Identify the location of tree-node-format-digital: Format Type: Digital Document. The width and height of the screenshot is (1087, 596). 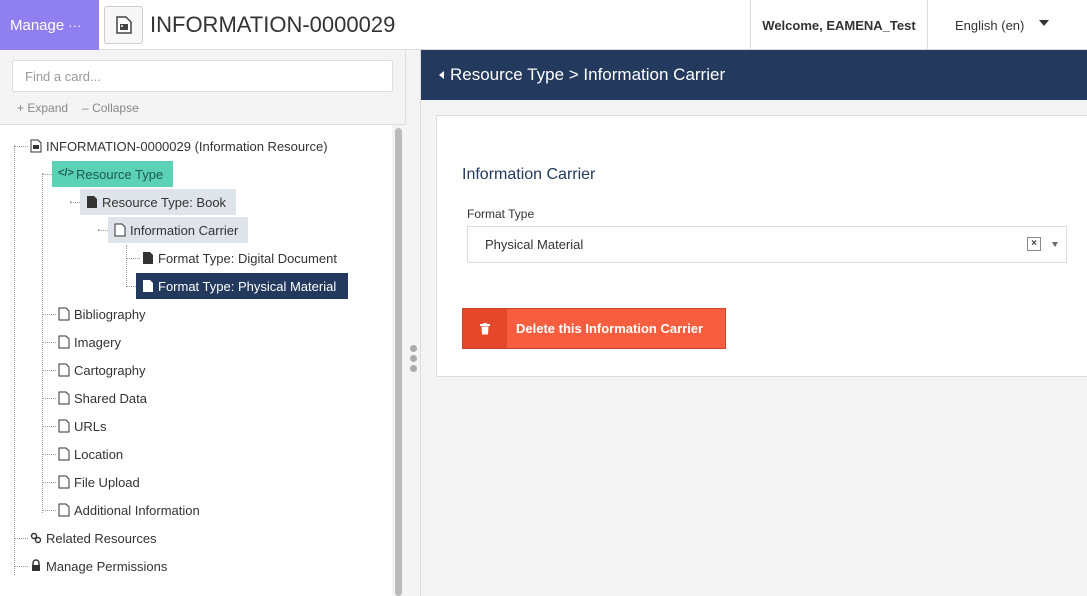
(239, 258).